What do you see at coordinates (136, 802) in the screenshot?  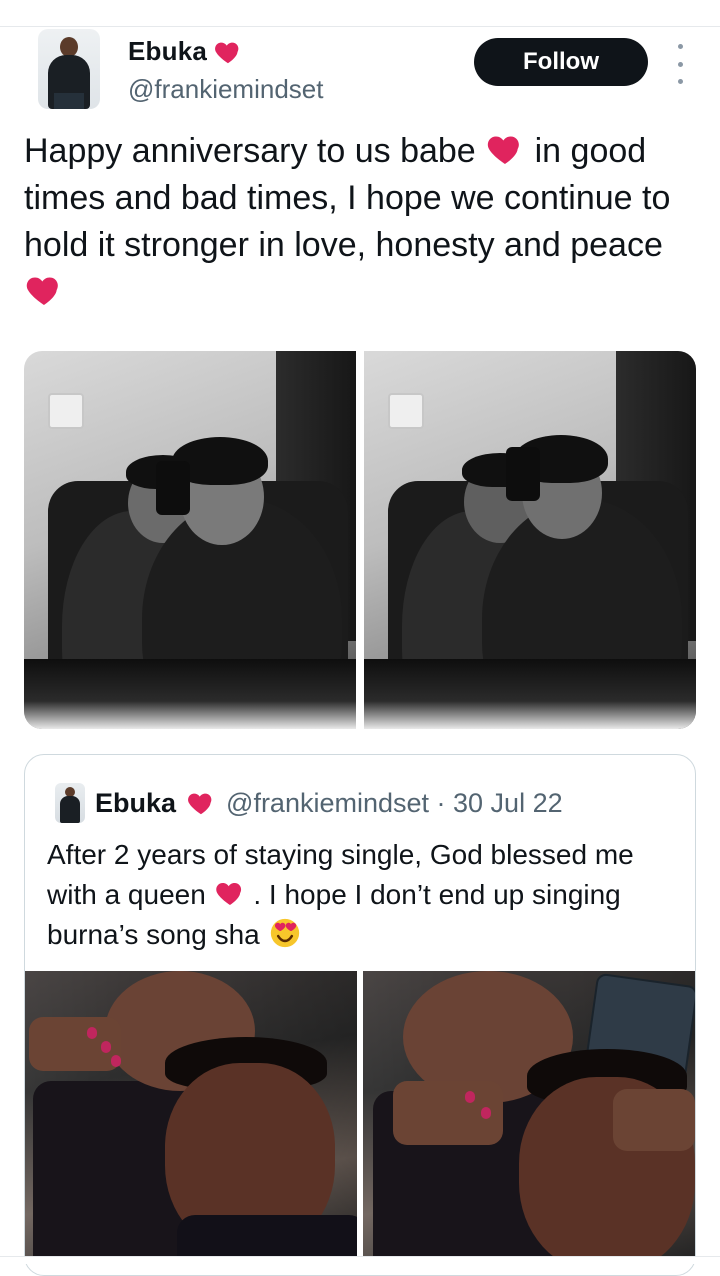 I see `quoted-author-name: Ebuka` at bounding box center [136, 802].